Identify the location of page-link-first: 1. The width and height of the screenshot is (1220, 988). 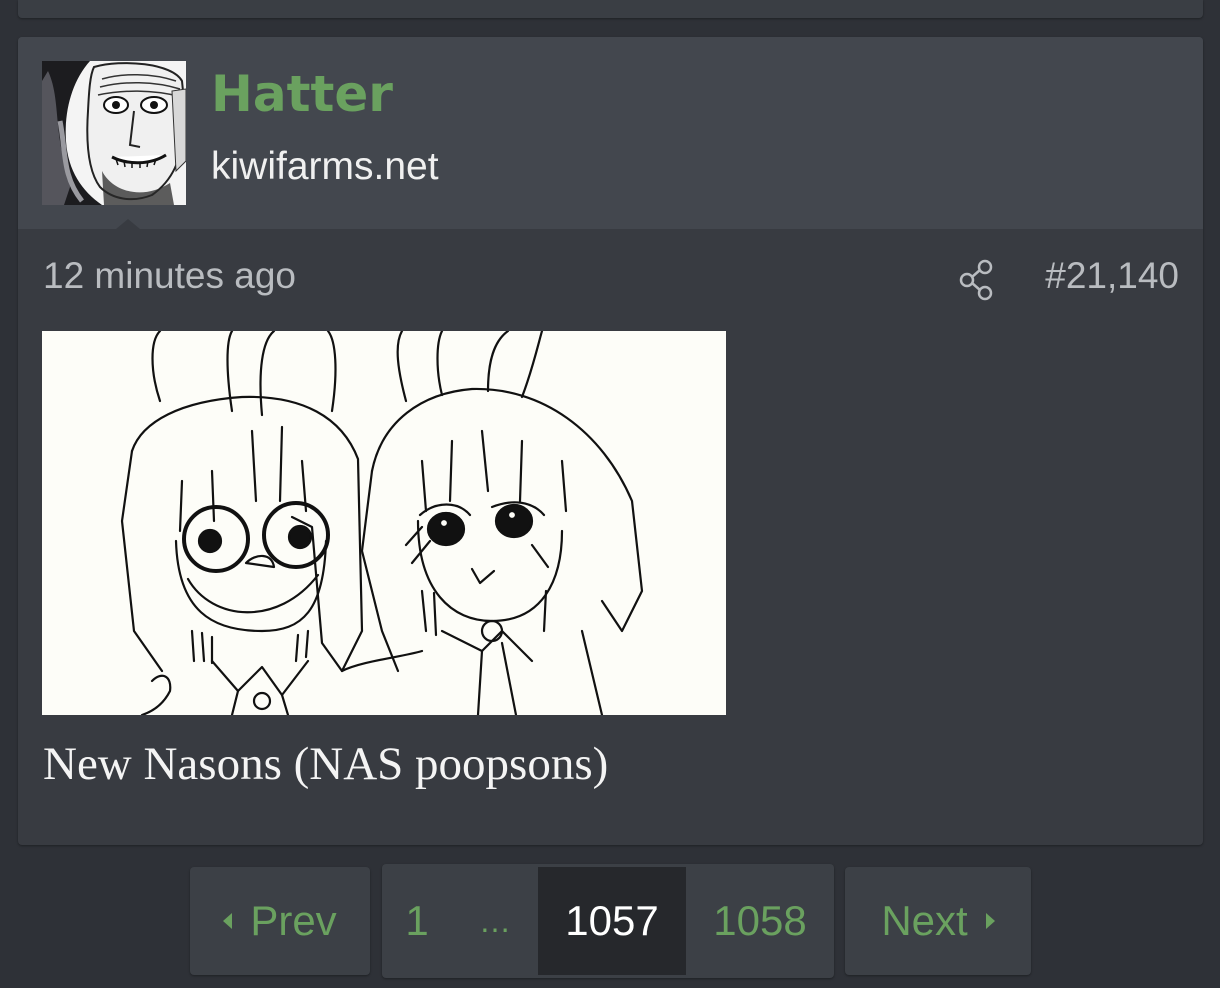
(417, 921).